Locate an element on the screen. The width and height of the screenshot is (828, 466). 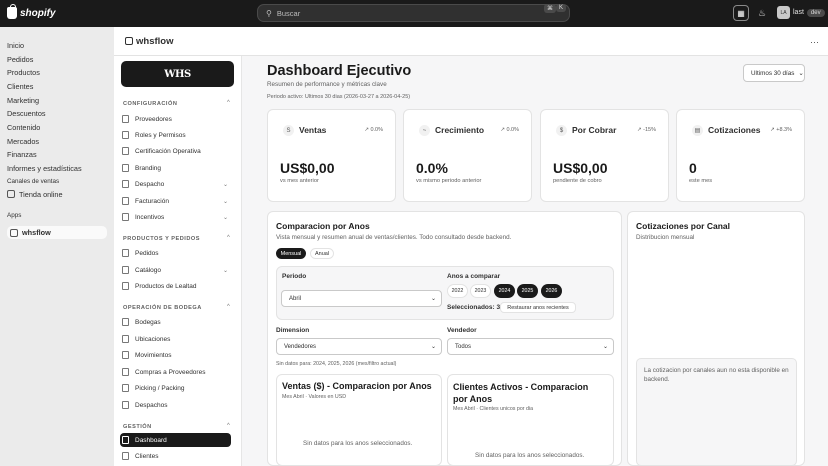
dimension-select: Vendedores ⌄ is located at coordinates (359, 346).